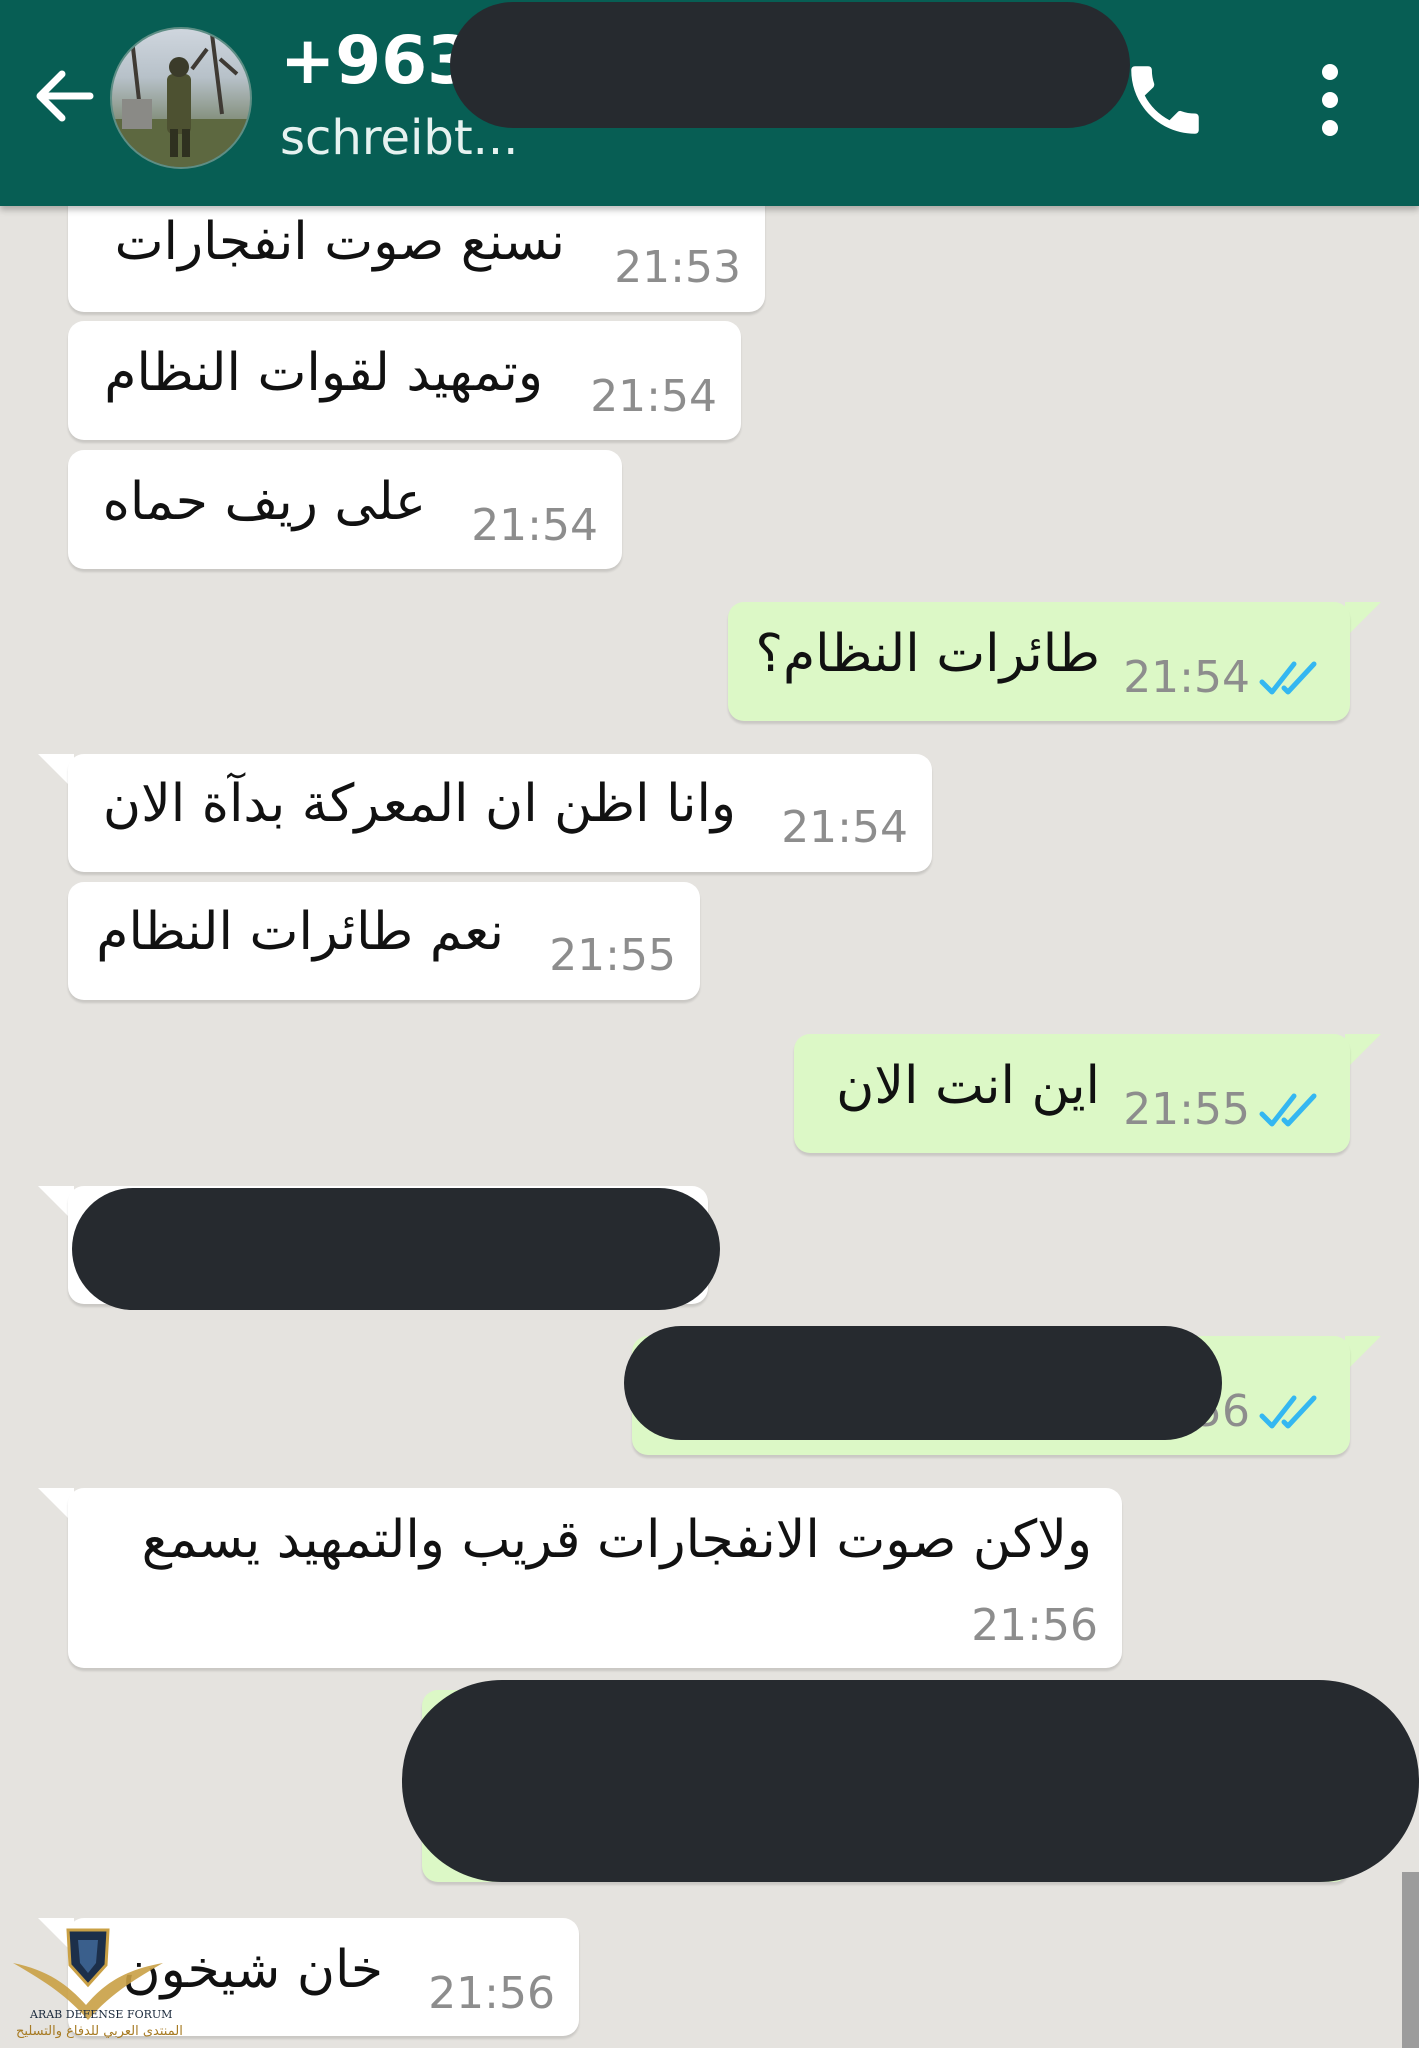  What do you see at coordinates (376, 60) in the screenshot?
I see `contact-name: +963` at bounding box center [376, 60].